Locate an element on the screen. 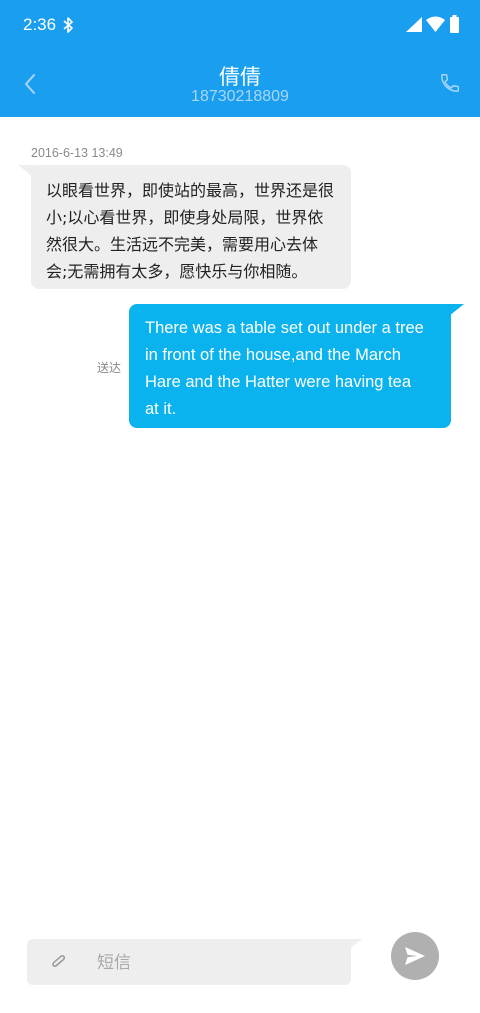 This screenshot has height=1013, width=480. battery-icon is located at coordinates (454, 24).